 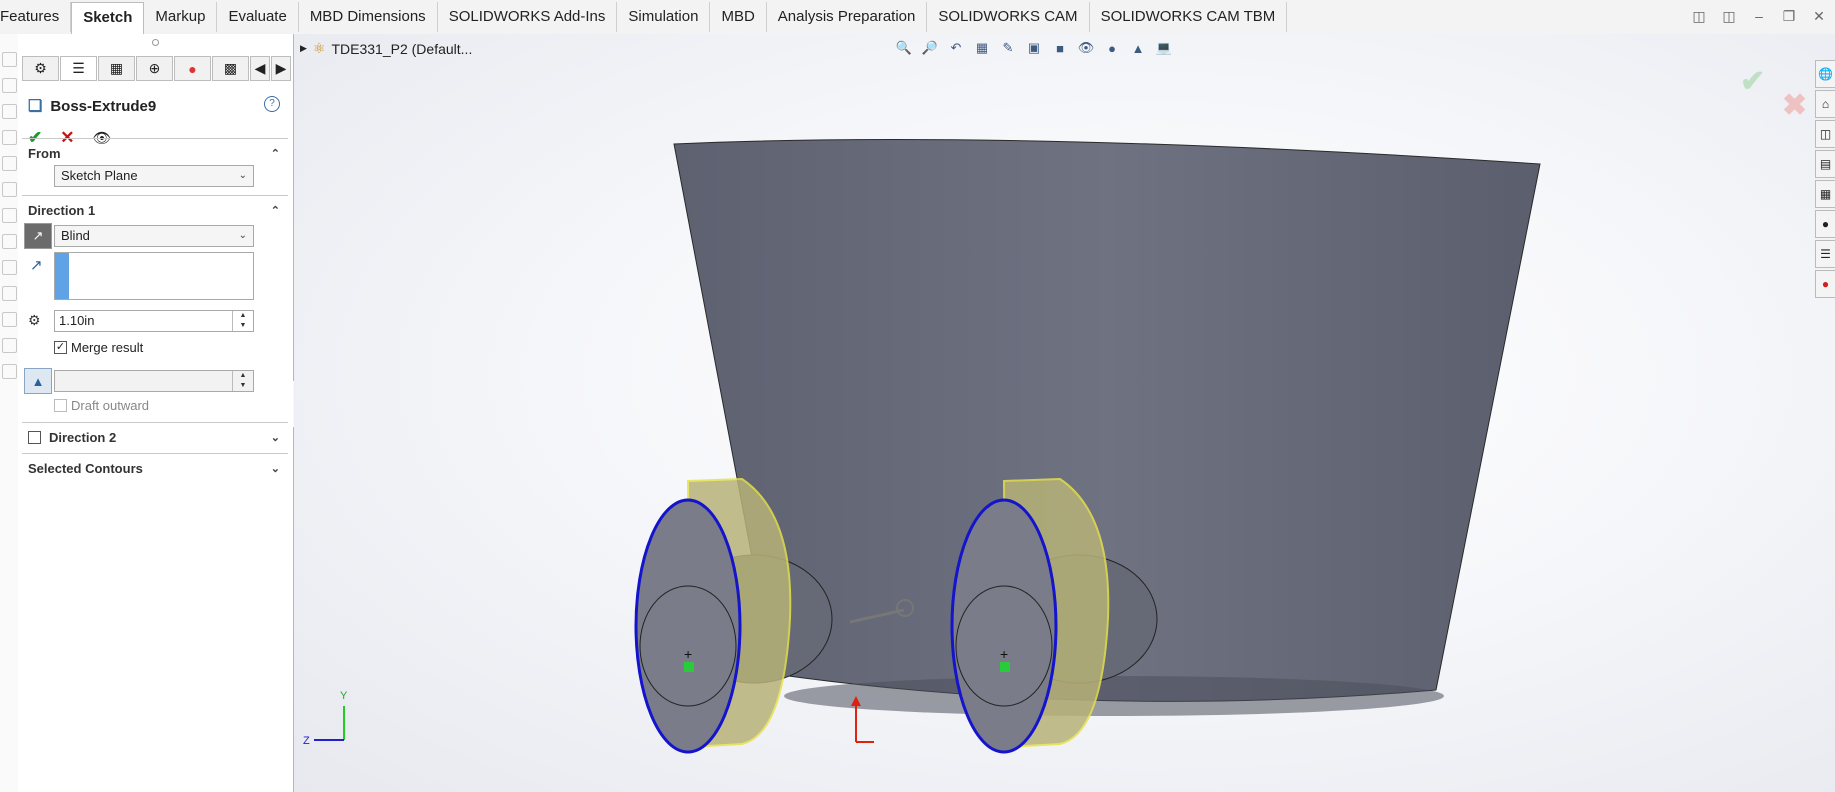 What do you see at coordinates (1825, 74) in the screenshot?
I see `solidworks-resources-icon: 🌐` at bounding box center [1825, 74].